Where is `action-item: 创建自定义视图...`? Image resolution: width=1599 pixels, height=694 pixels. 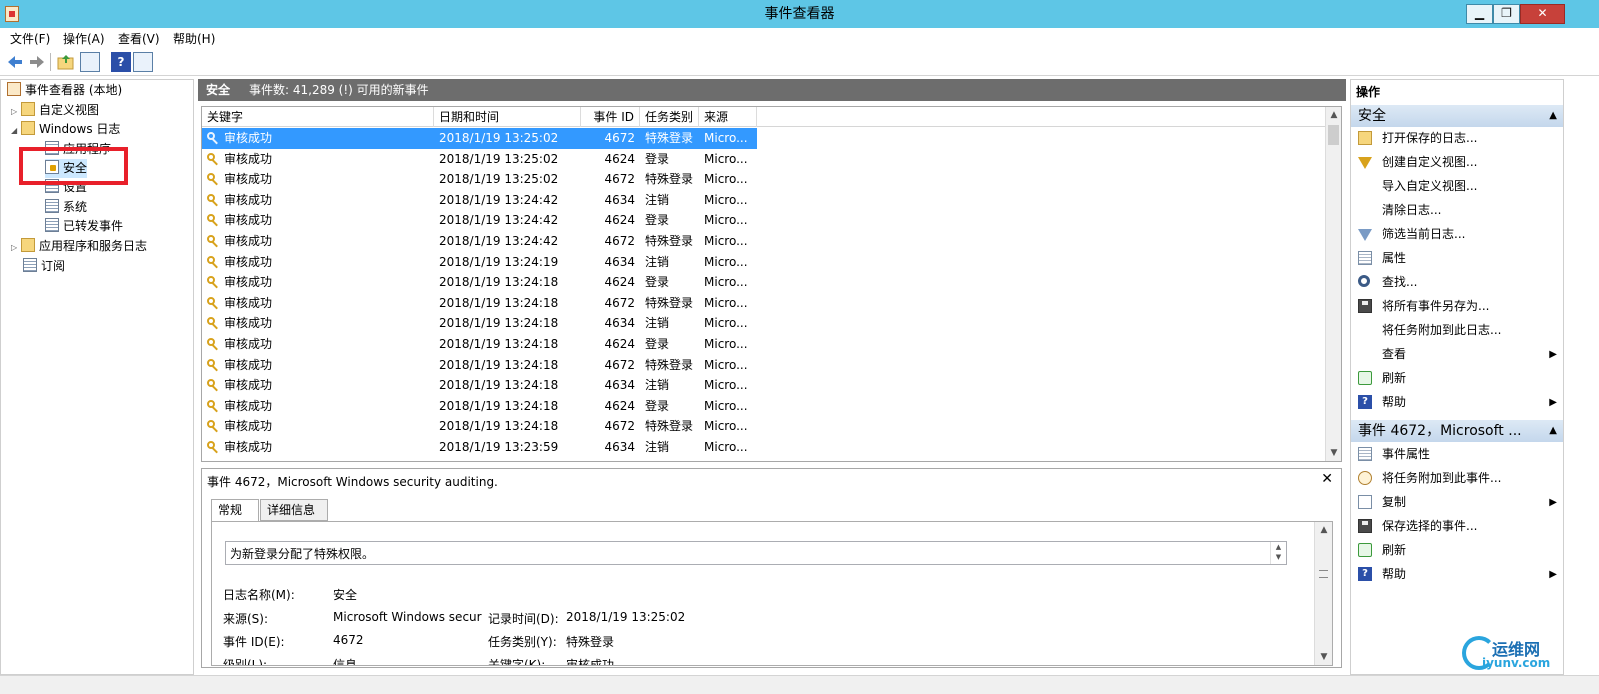 action-item: 创建自定义视图... is located at coordinates (1457, 162).